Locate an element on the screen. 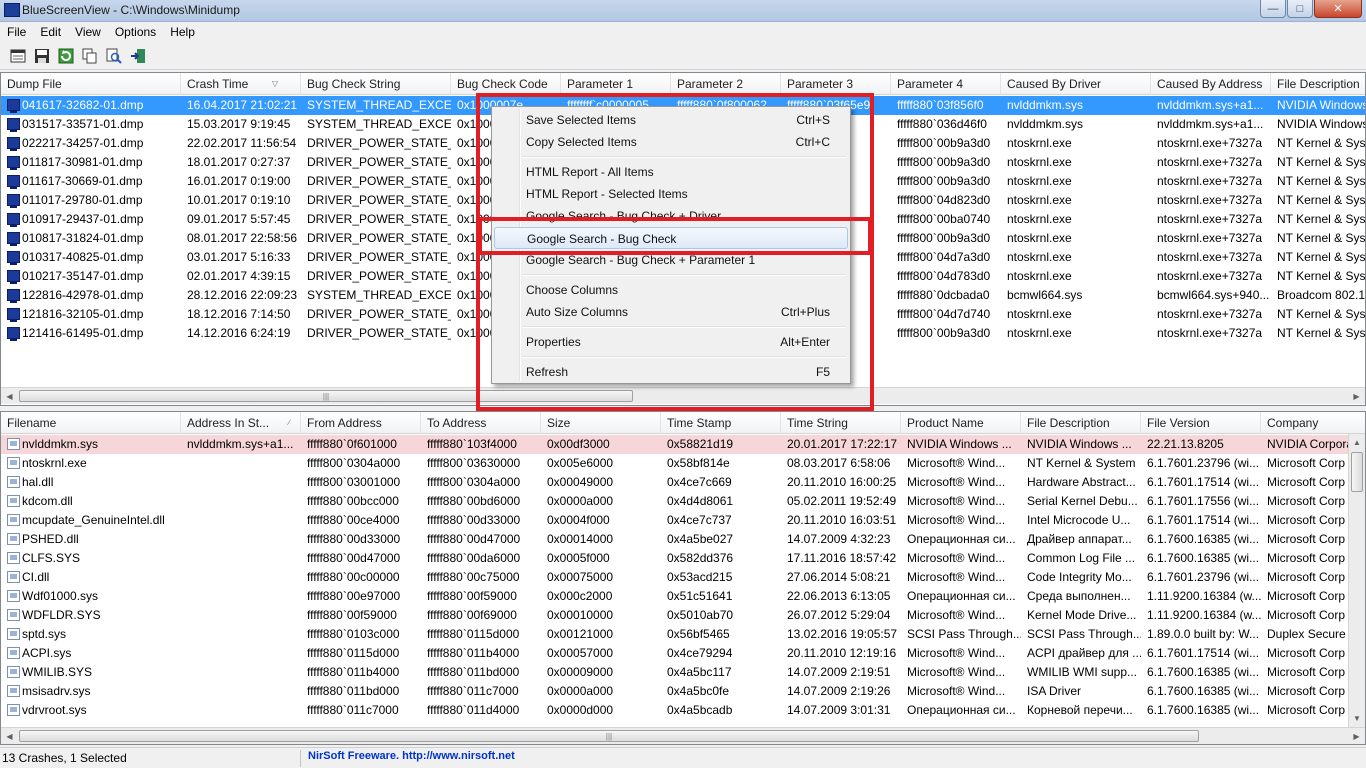  col-parameter-3: Parameter 3 is located at coordinates (836, 84).